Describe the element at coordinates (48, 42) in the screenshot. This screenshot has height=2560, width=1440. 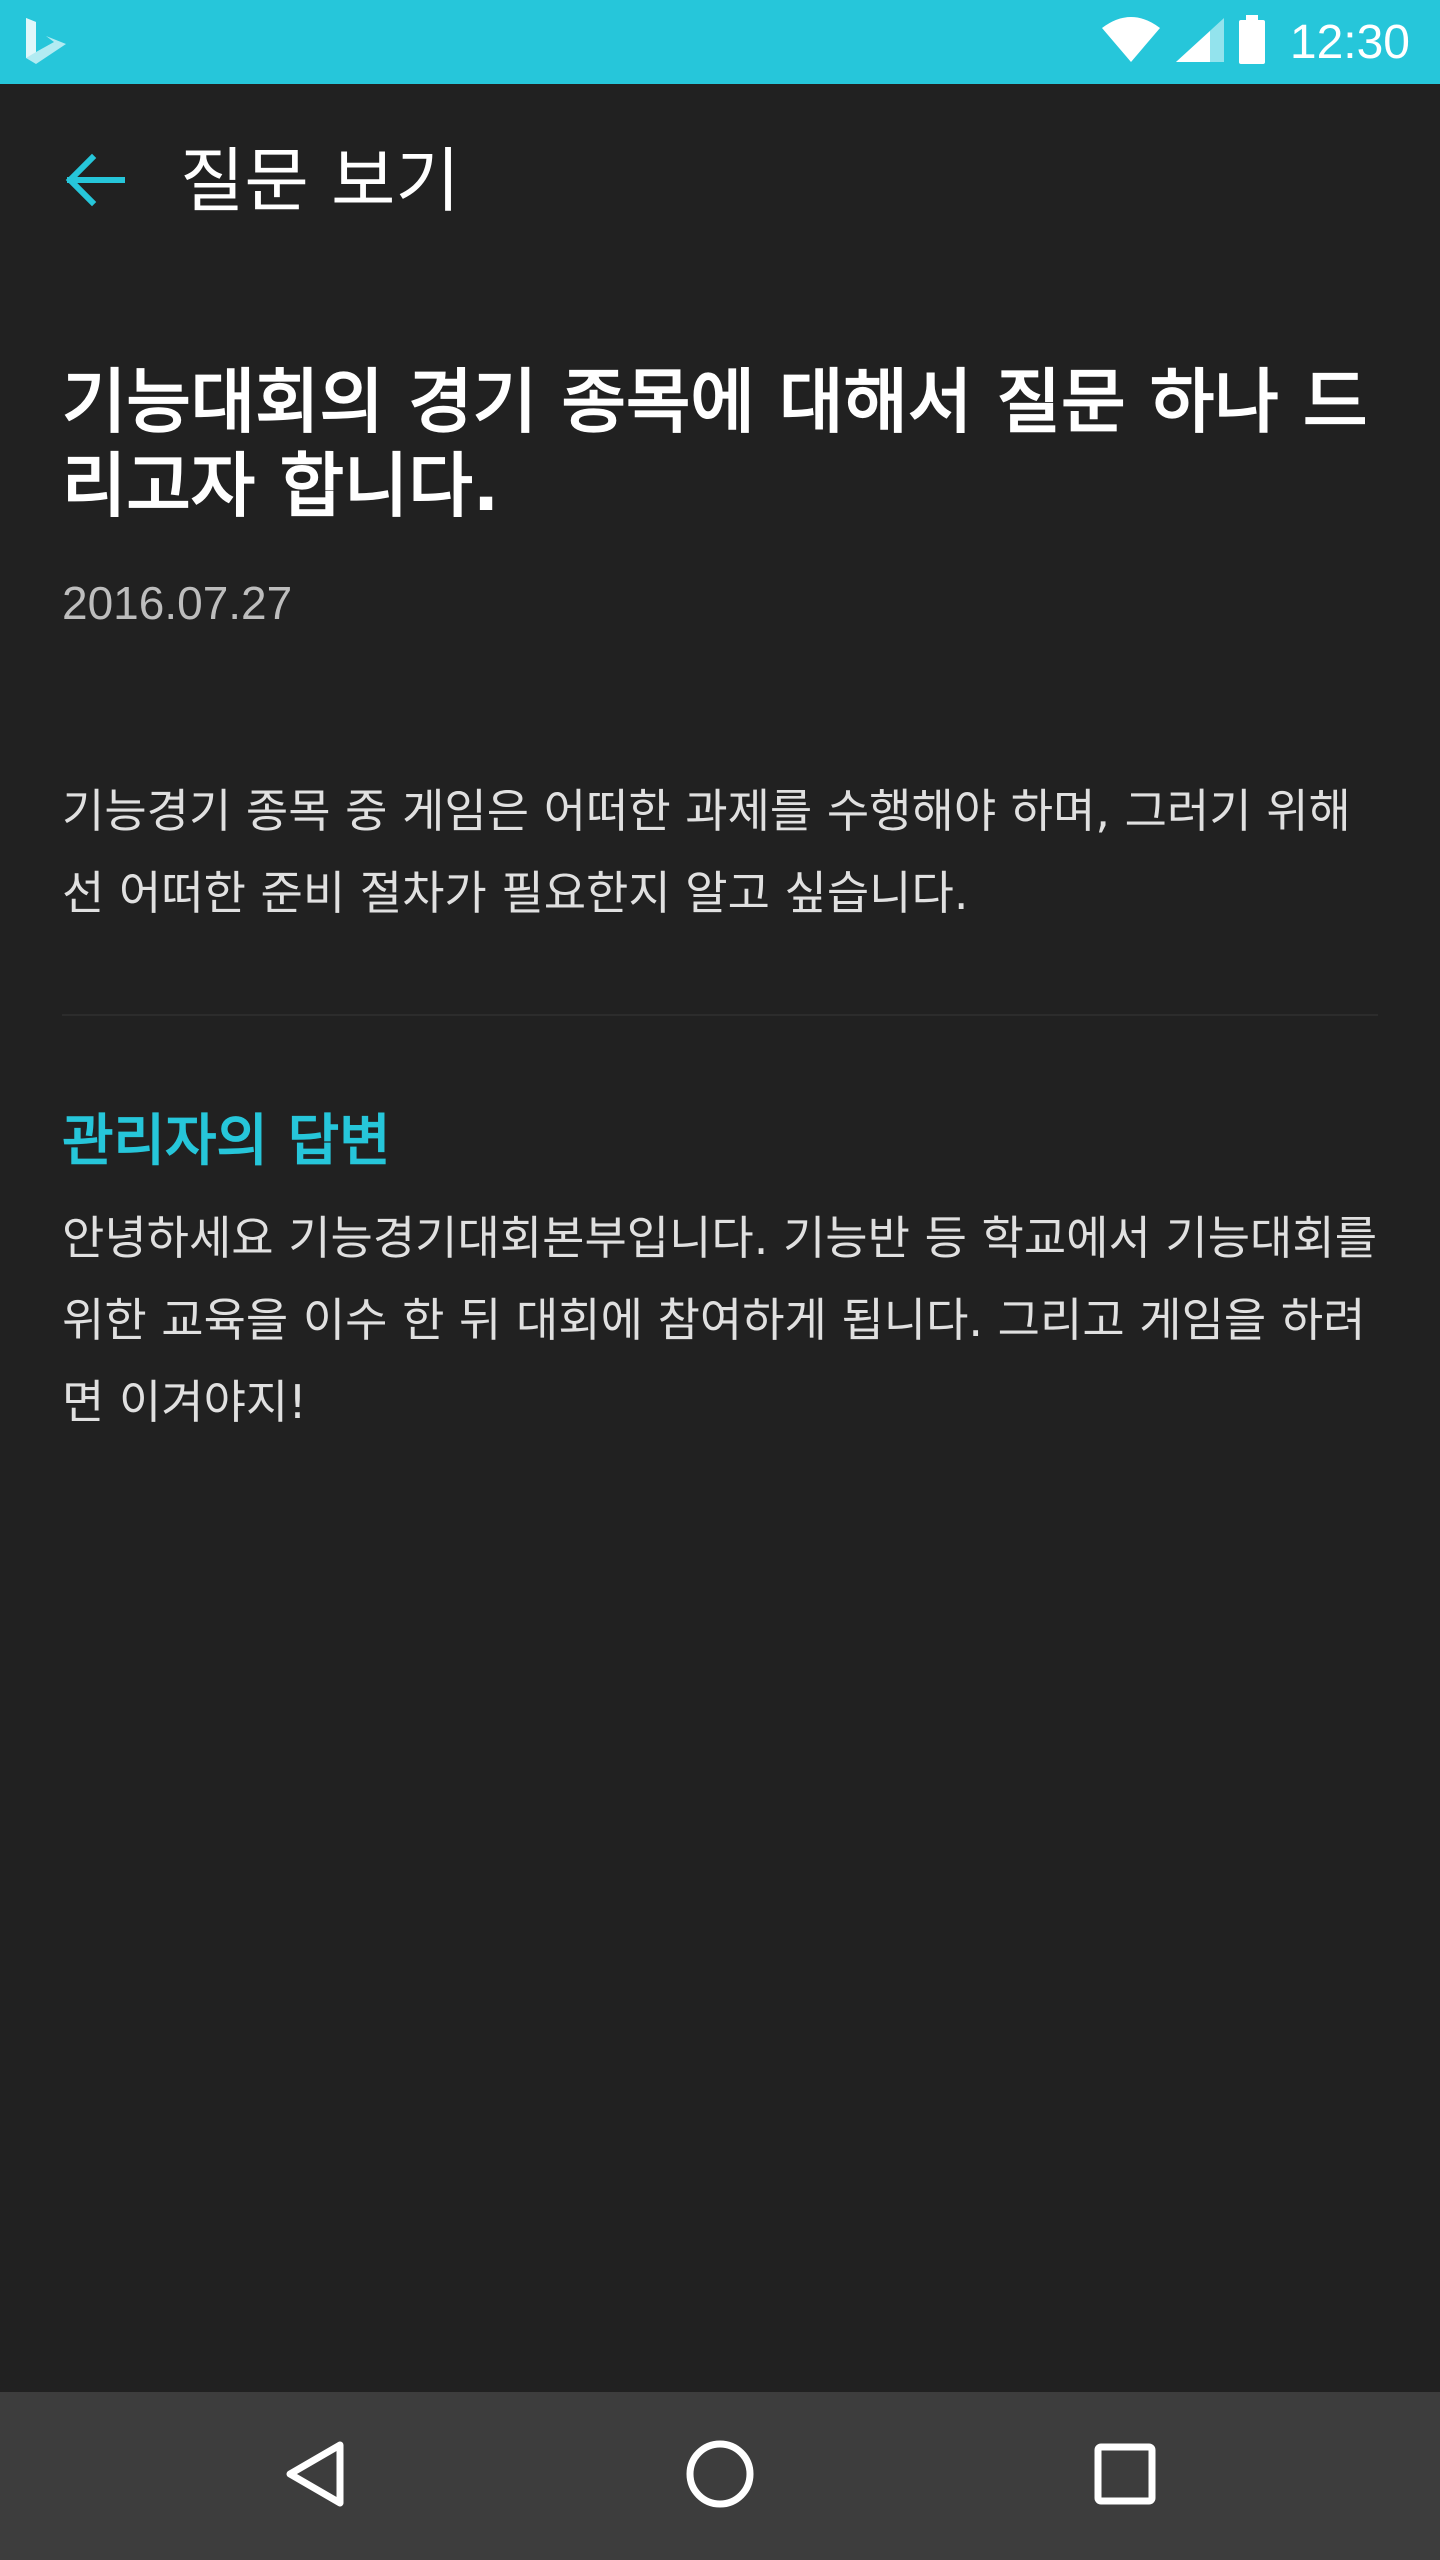
I see `bing-logo-icon` at that location.